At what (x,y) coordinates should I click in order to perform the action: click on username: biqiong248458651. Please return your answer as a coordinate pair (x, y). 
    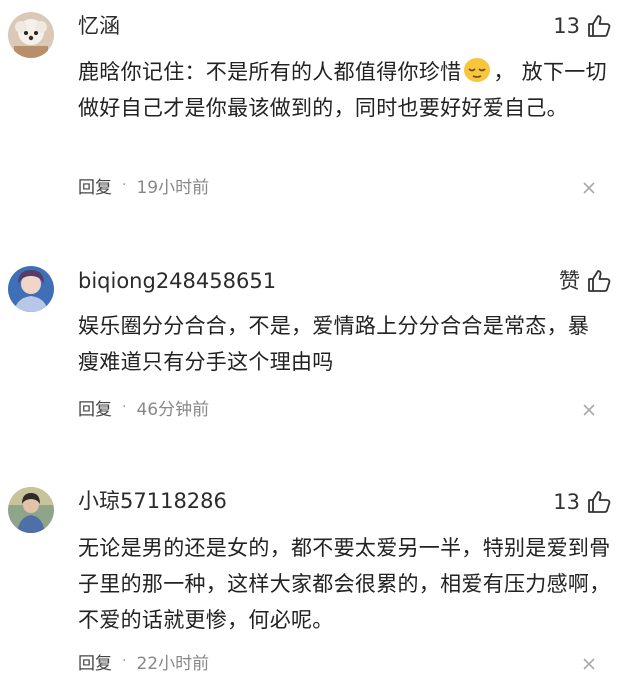
    Looking at the image, I should click on (177, 281).